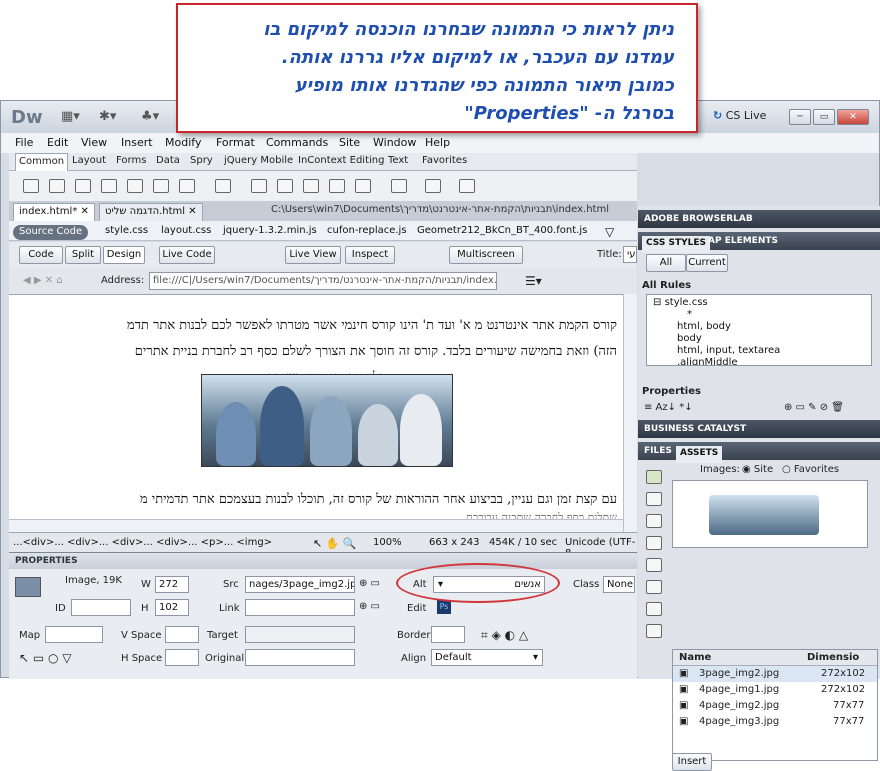  Describe the element at coordinates (833, 657) in the screenshot. I see `col-dimensions: Dimensio` at that location.